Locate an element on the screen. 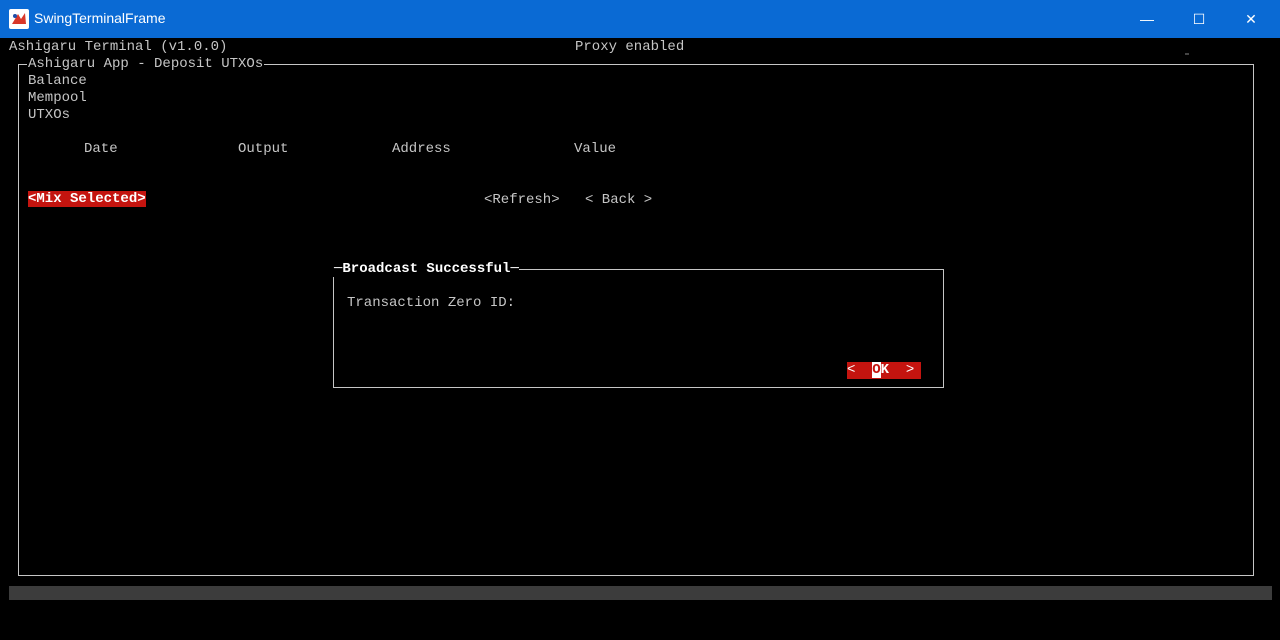  menu-item-balance: Balance is located at coordinates (57, 81).